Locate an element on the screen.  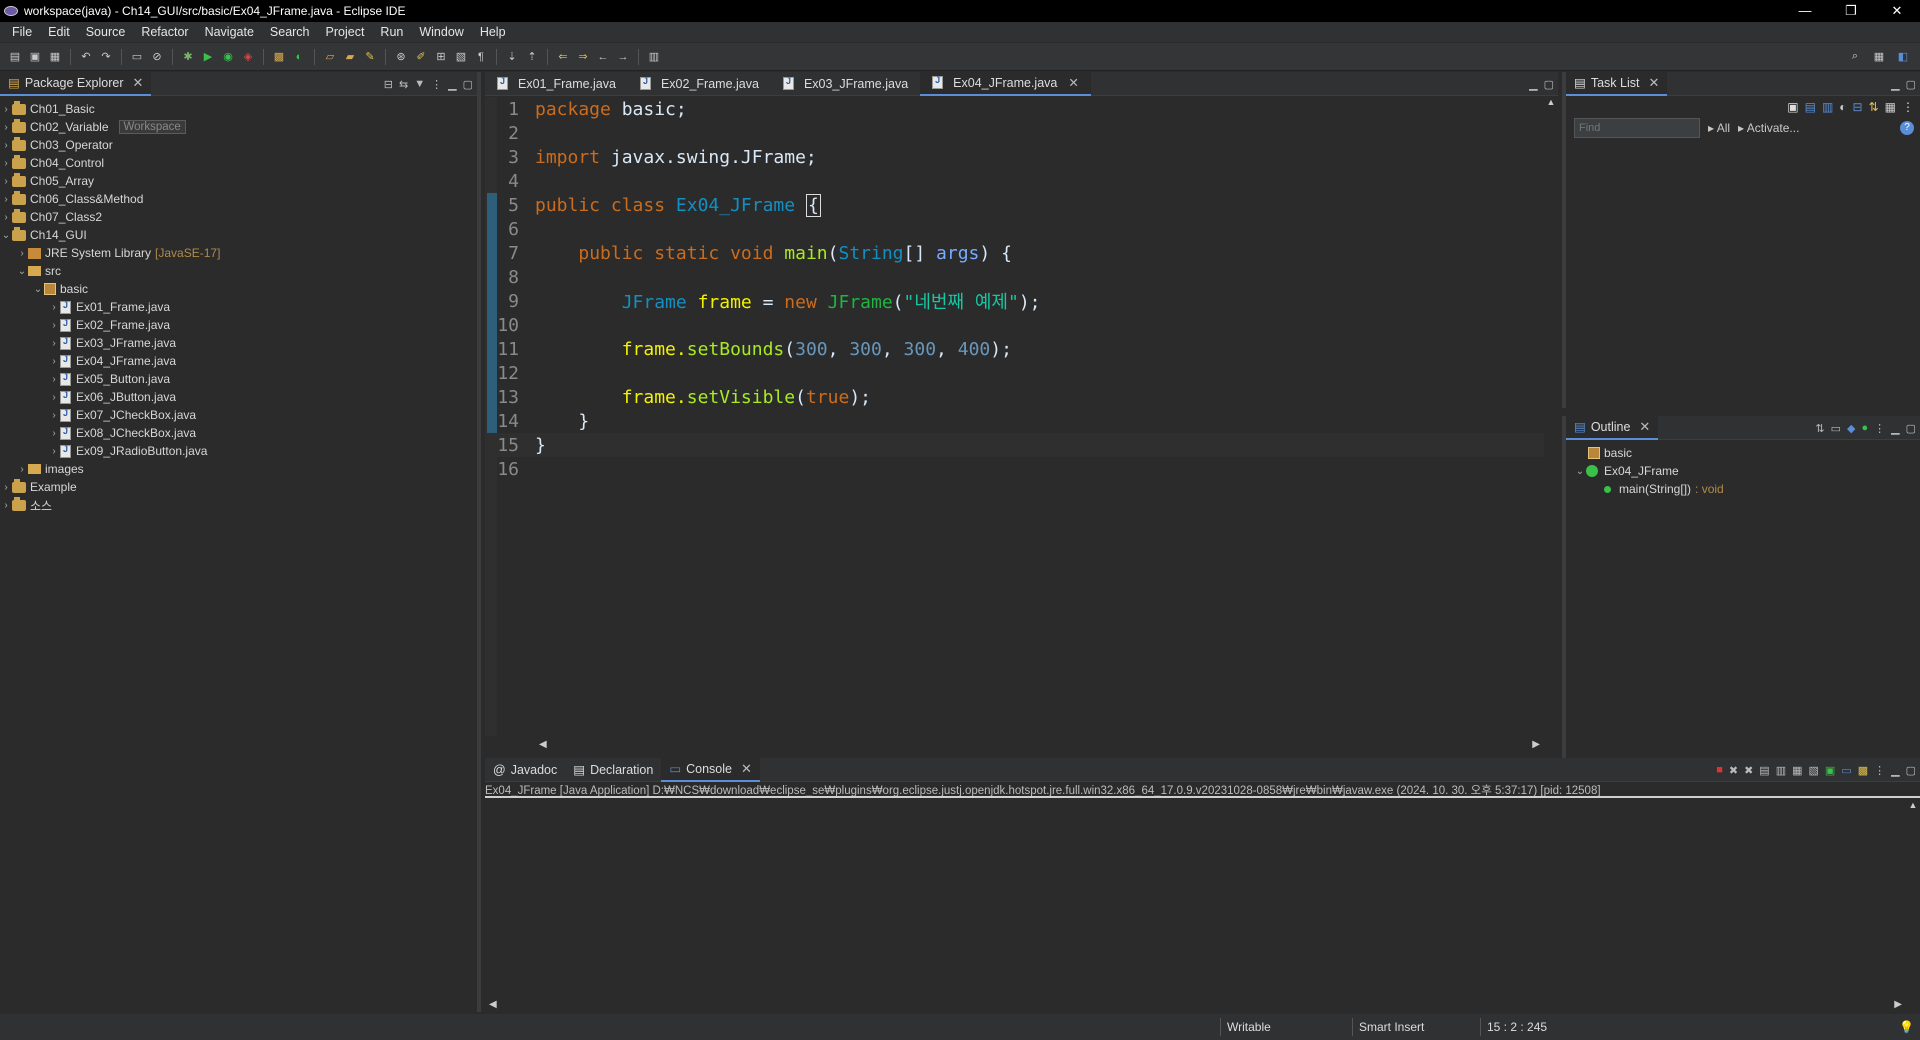
hide-completed-icon: ◐ is located at coordinates (1842, 107).